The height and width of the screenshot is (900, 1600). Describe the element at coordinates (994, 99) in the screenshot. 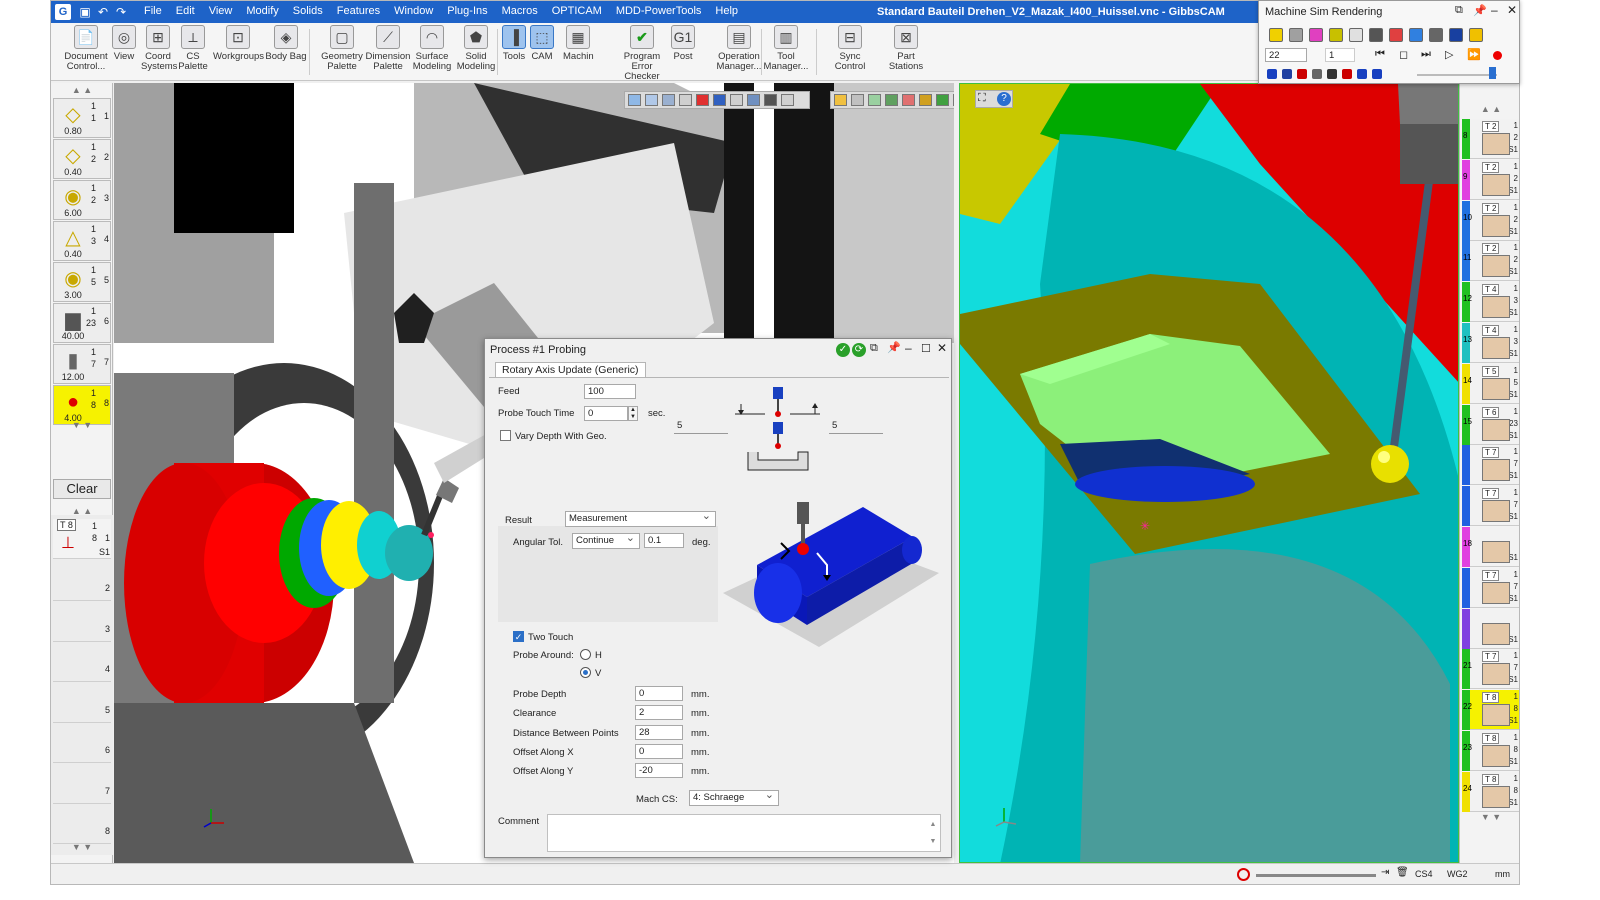

I see `view-toolbar-right: ⛶ ?` at that location.